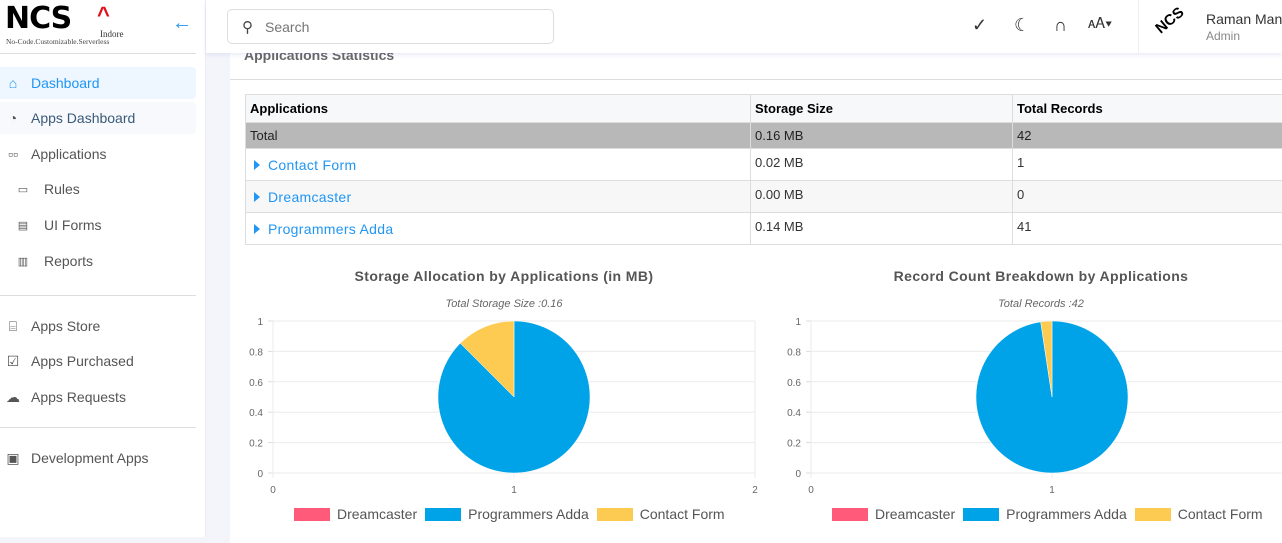  Describe the element at coordinates (256, 444) in the screenshot. I see `y-tick-label: 0.2` at that location.